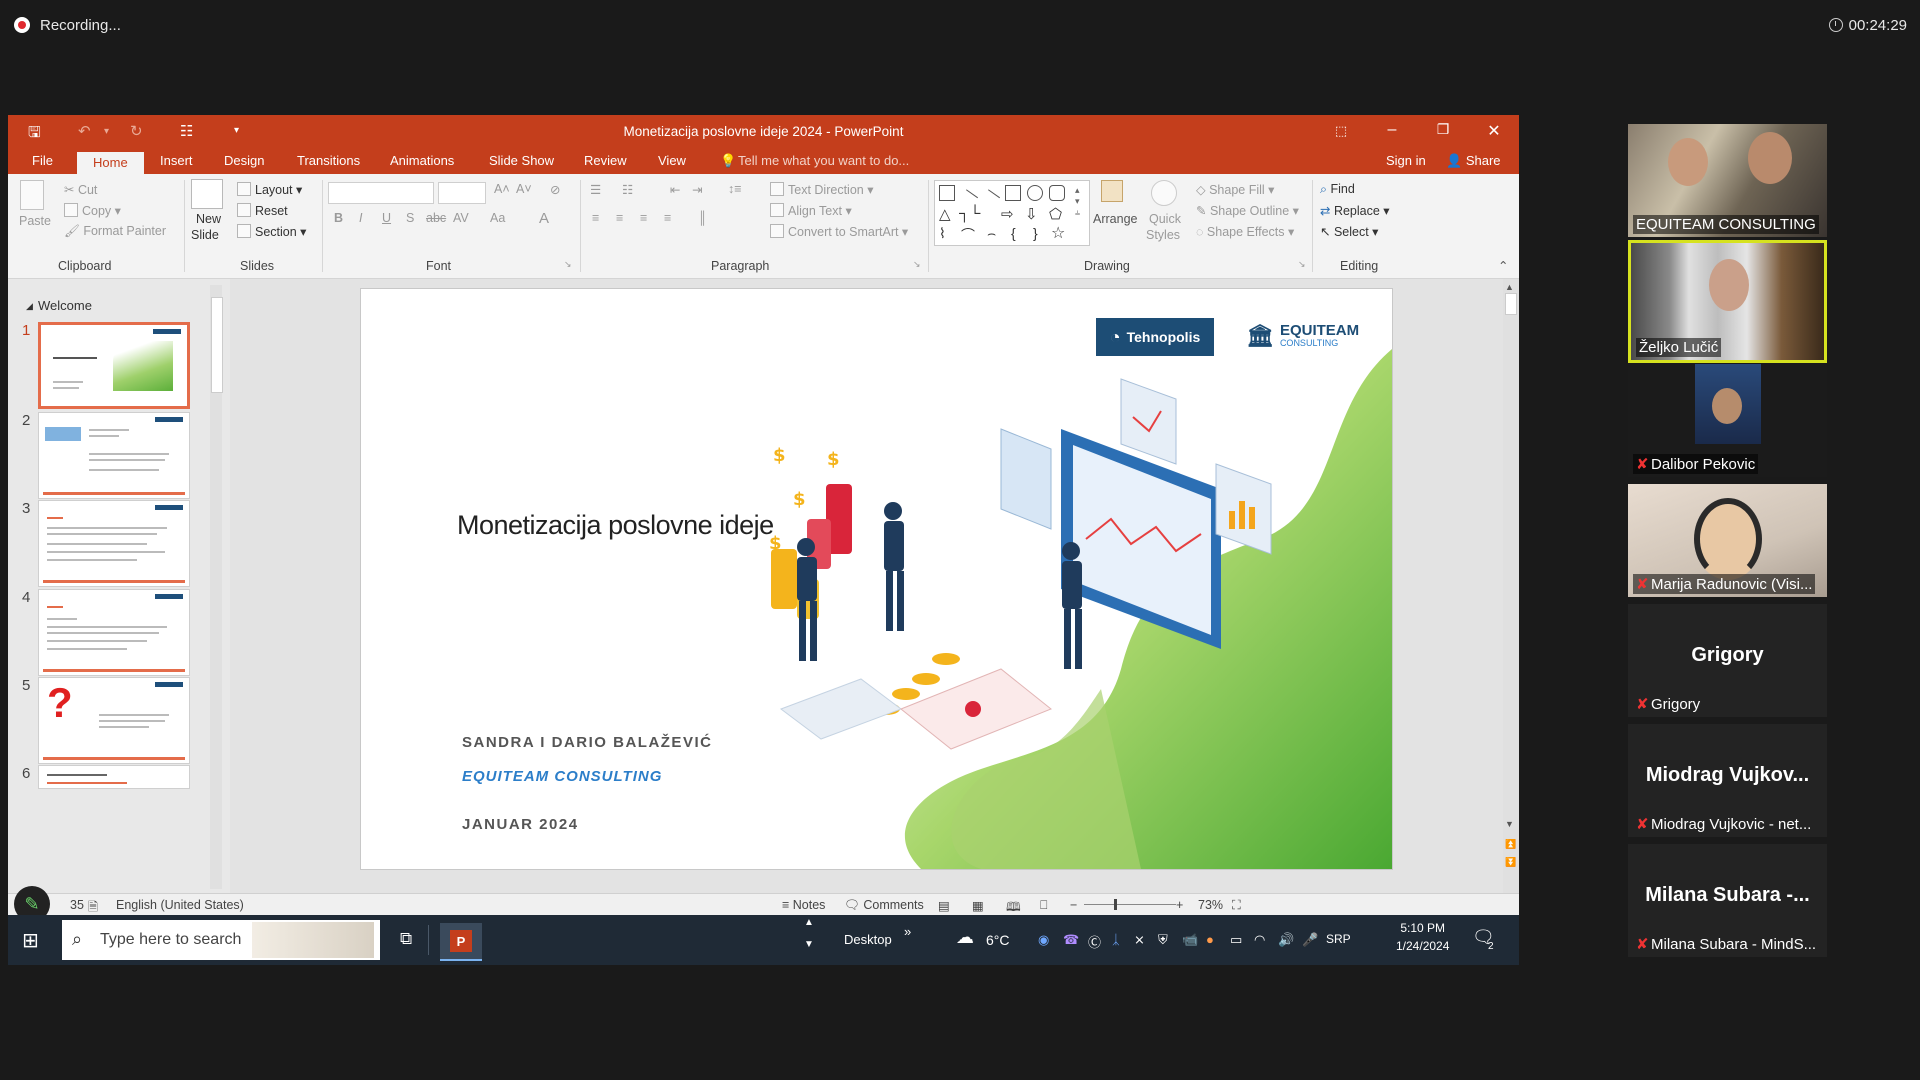 This screenshot has width=1920, height=1080. Describe the element at coordinates (809, 933) in the screenshot. I see `tray-scroll-icon: ▲ ▼` at that location.